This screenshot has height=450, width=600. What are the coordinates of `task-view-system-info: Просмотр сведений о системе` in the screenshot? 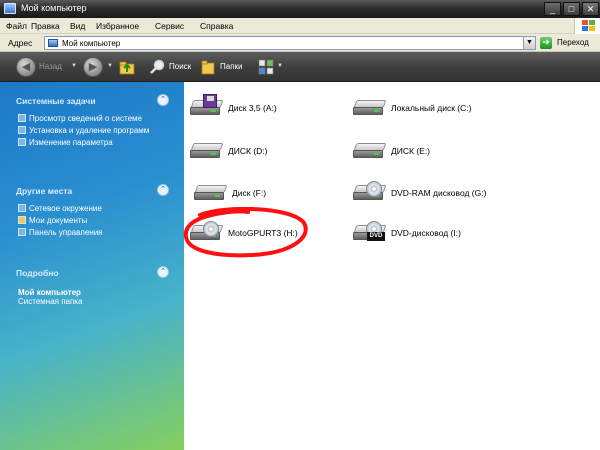 It's located at (93, 118).